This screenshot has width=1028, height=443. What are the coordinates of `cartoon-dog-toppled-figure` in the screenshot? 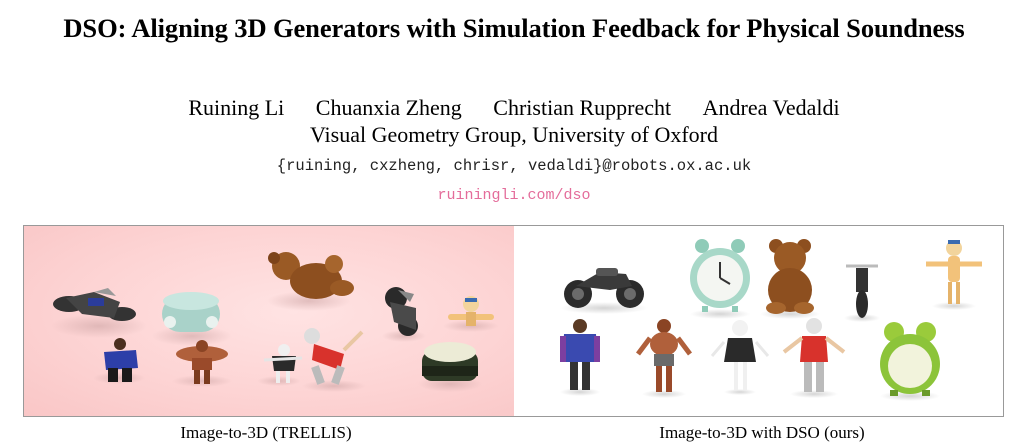 It's located at (471, 314).